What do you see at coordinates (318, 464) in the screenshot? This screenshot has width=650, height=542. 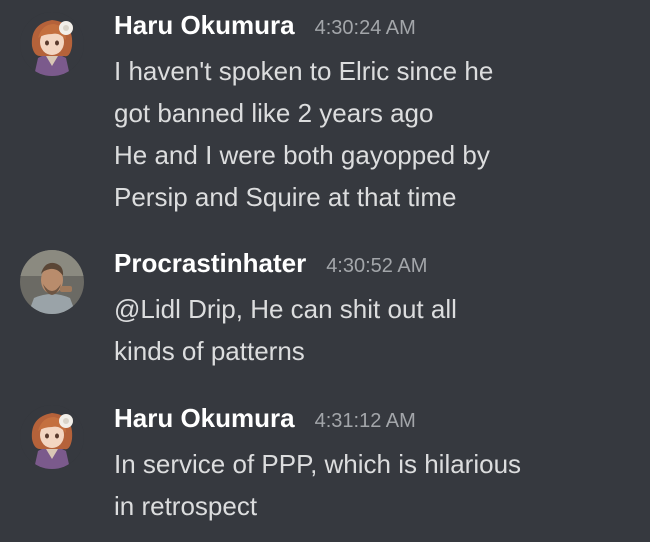 I see `message-text-line: In service of PPP, which is hilarious` at bounding box center [318, 464].